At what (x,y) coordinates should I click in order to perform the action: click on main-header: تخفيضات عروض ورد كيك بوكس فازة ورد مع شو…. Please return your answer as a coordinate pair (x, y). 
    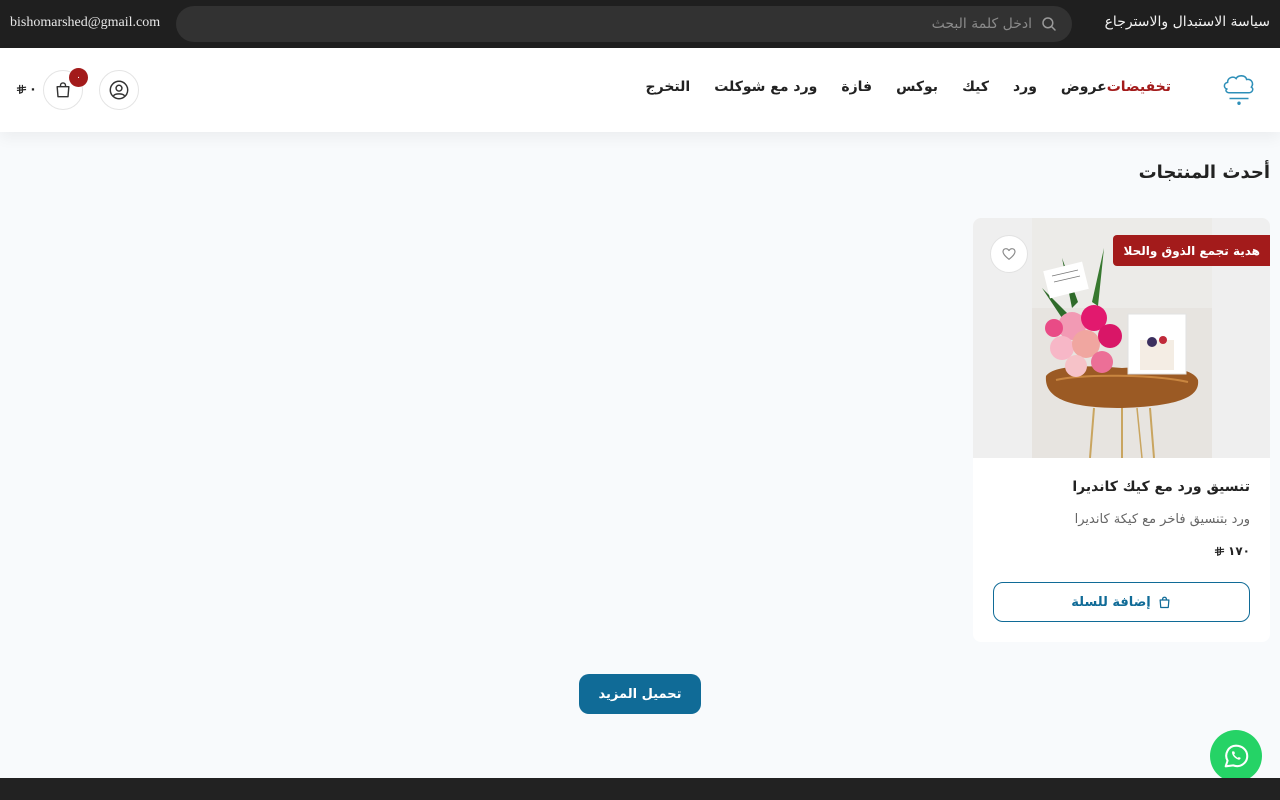
    Looking at the image, I should click on (640, 90).